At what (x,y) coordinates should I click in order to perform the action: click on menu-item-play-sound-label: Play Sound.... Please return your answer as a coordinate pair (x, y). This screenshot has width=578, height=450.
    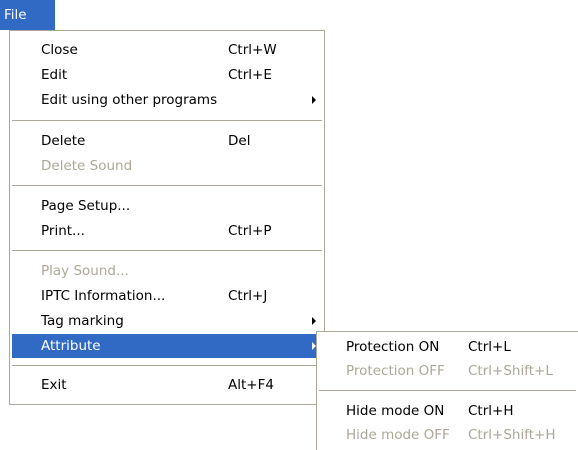
    Looking at the image, I should click on (85, 271).